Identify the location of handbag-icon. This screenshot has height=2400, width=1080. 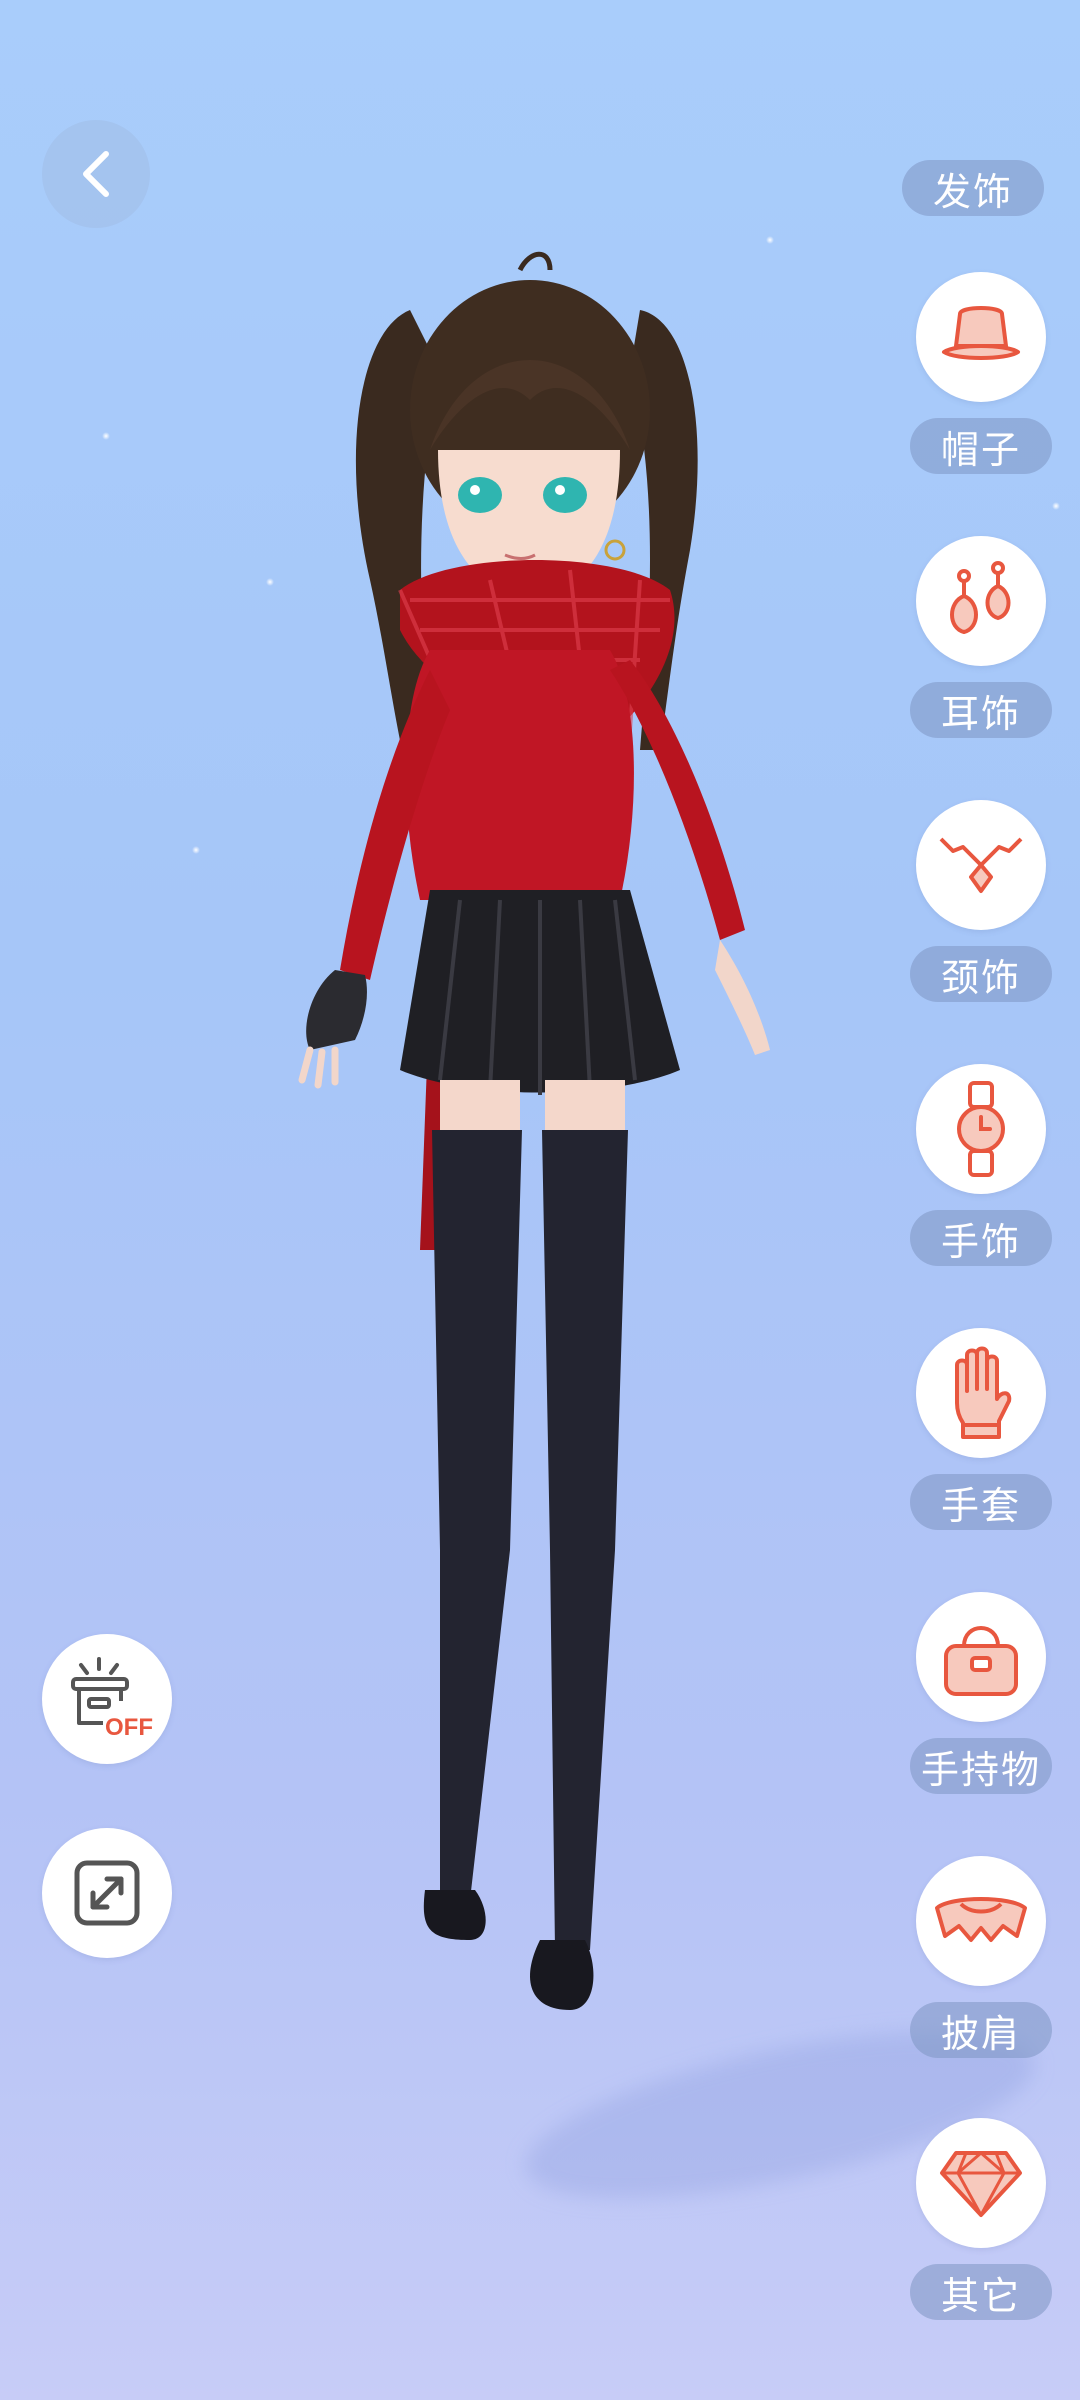
(981, 1661).